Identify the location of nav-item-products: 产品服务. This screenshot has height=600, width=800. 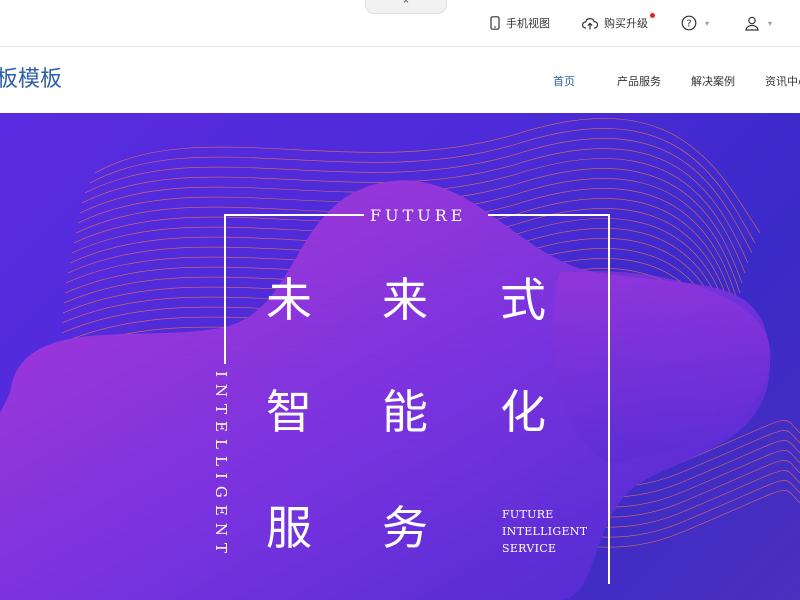
(639, 81).